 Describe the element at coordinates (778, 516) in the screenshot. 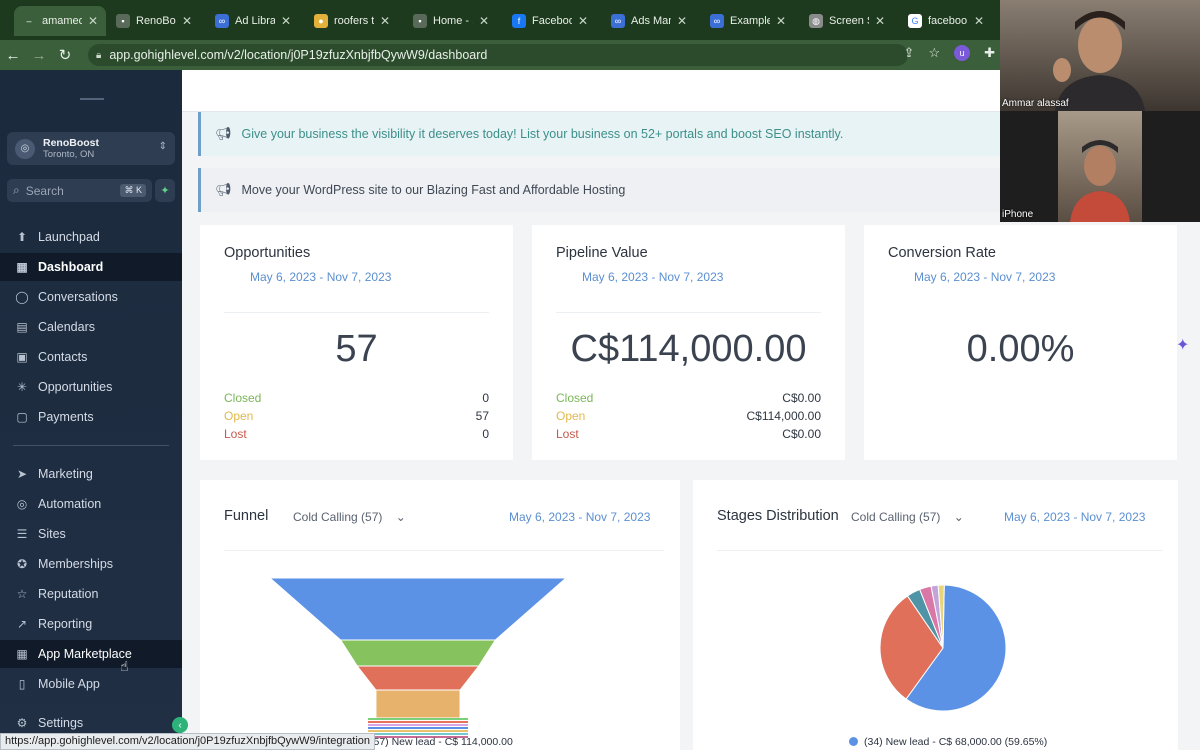

I see `stages-title: Stages Distribution` at that location.